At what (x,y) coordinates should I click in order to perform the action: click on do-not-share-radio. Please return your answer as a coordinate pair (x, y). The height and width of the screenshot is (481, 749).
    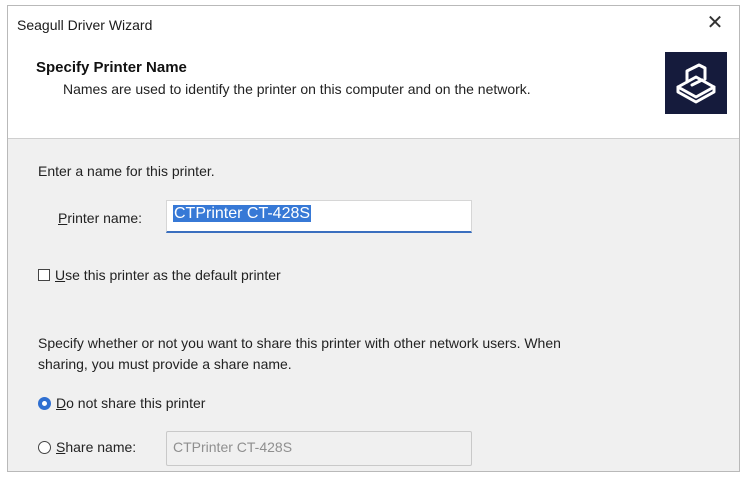
    Looking at the image, I should click on (44, 403).